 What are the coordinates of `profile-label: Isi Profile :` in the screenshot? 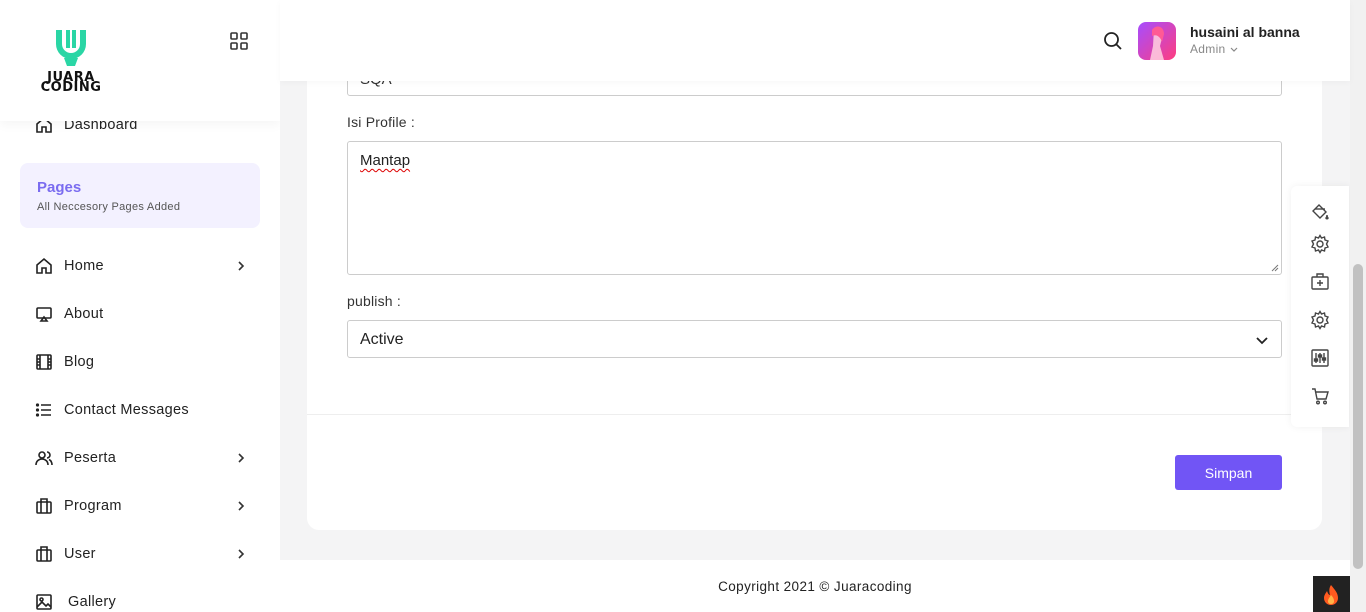 It's located at (381, 122).